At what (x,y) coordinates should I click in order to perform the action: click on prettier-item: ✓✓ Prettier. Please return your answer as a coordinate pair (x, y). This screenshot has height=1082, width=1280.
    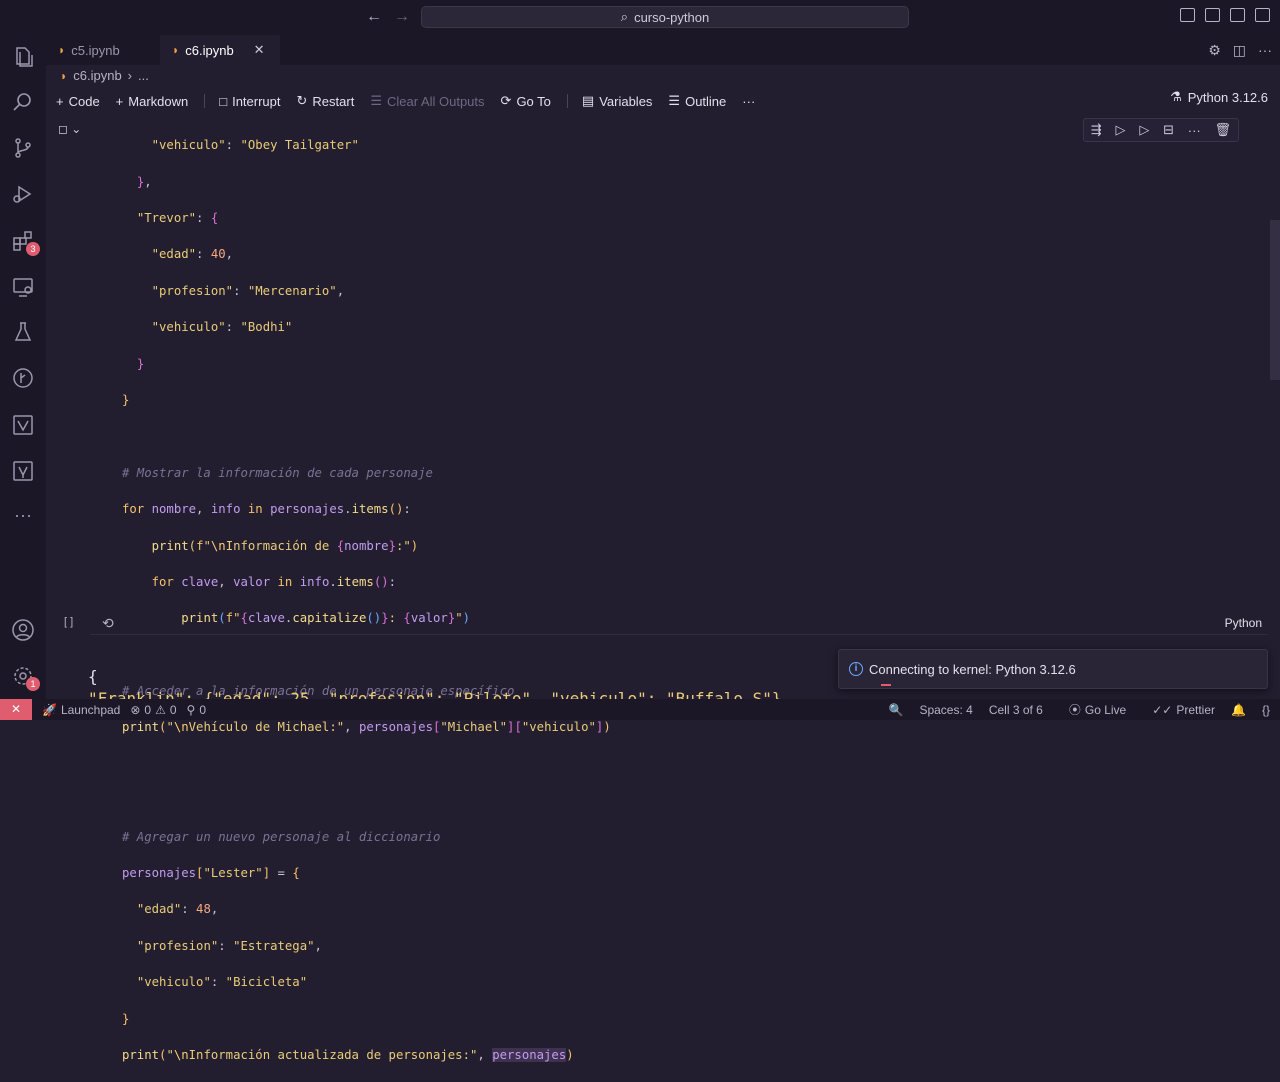
    Looking at the image, I should click on (1183, 710).